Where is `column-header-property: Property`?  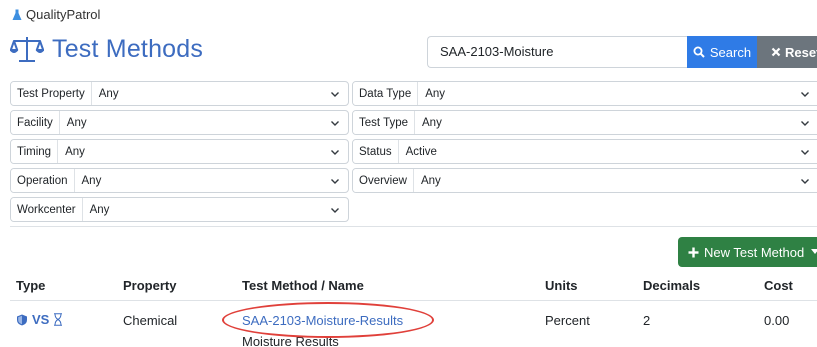
column-header-property: Property is located at coordinates (149, 285).